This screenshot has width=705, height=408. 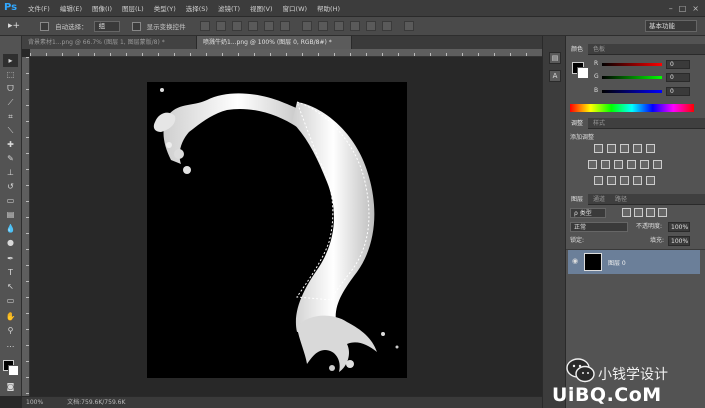 What do you see at coordinates (631, 164) in the screenshot?
I see `photo-filter-icon` at bounding box center [631, 164].